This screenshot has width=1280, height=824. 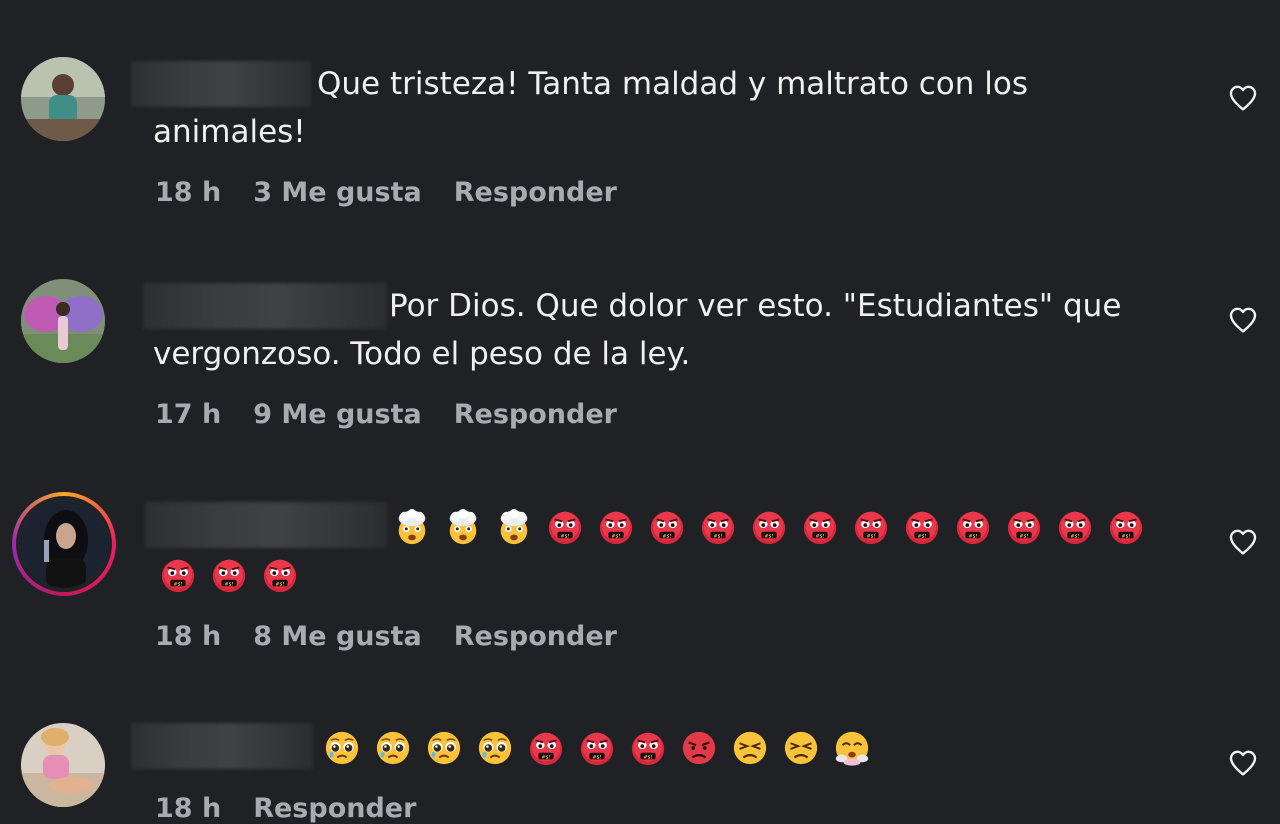 What do you see at coordinates (699, 748) in the screenshot?
I see `angry-face-icon` at bounding box center [699, 748].